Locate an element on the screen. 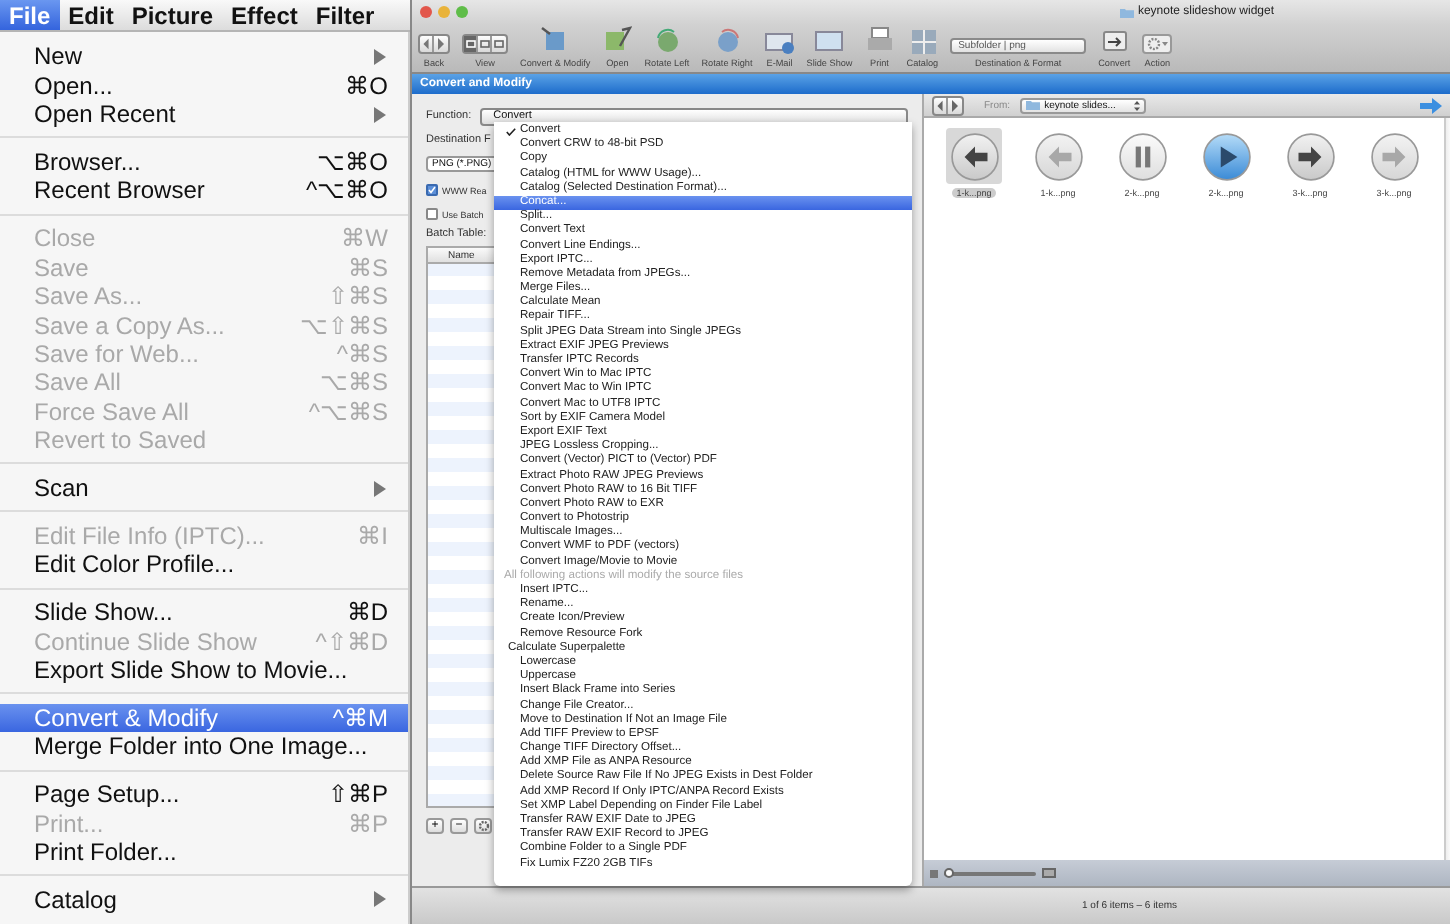  shortcut-label: ⌥⇧⌘S is located at coordinates (343, 325).